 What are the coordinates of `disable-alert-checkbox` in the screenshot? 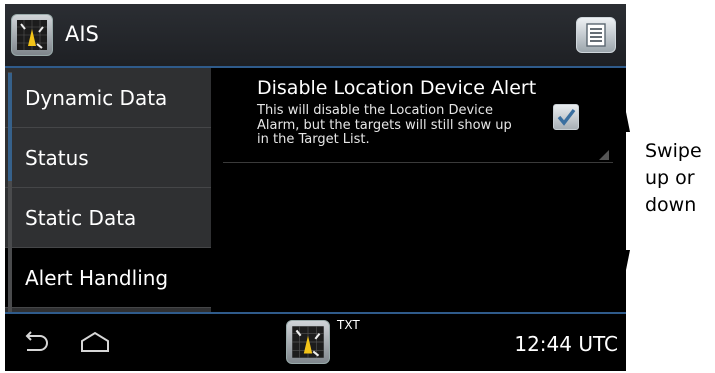 It's located at (566, 117).